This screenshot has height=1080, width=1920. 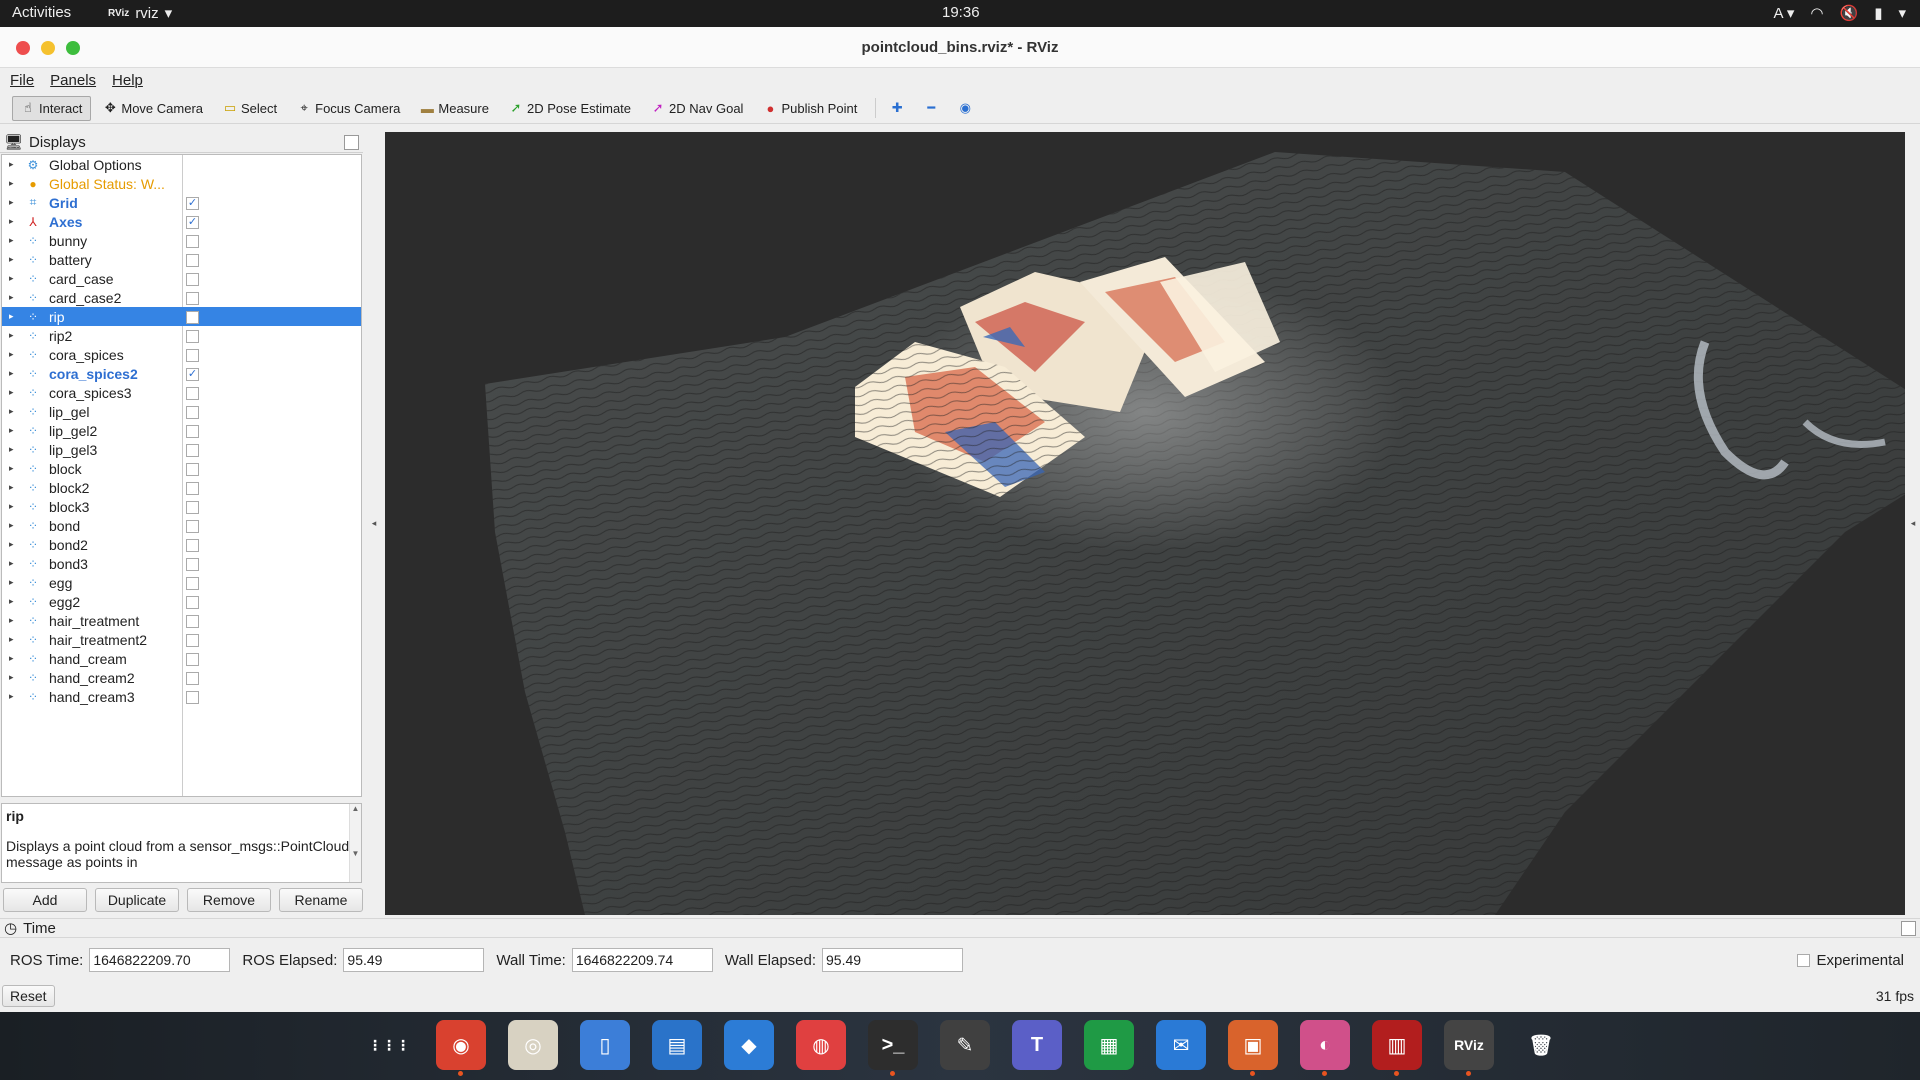 I want to click on menu-file: File, so click(x=22, y=80).